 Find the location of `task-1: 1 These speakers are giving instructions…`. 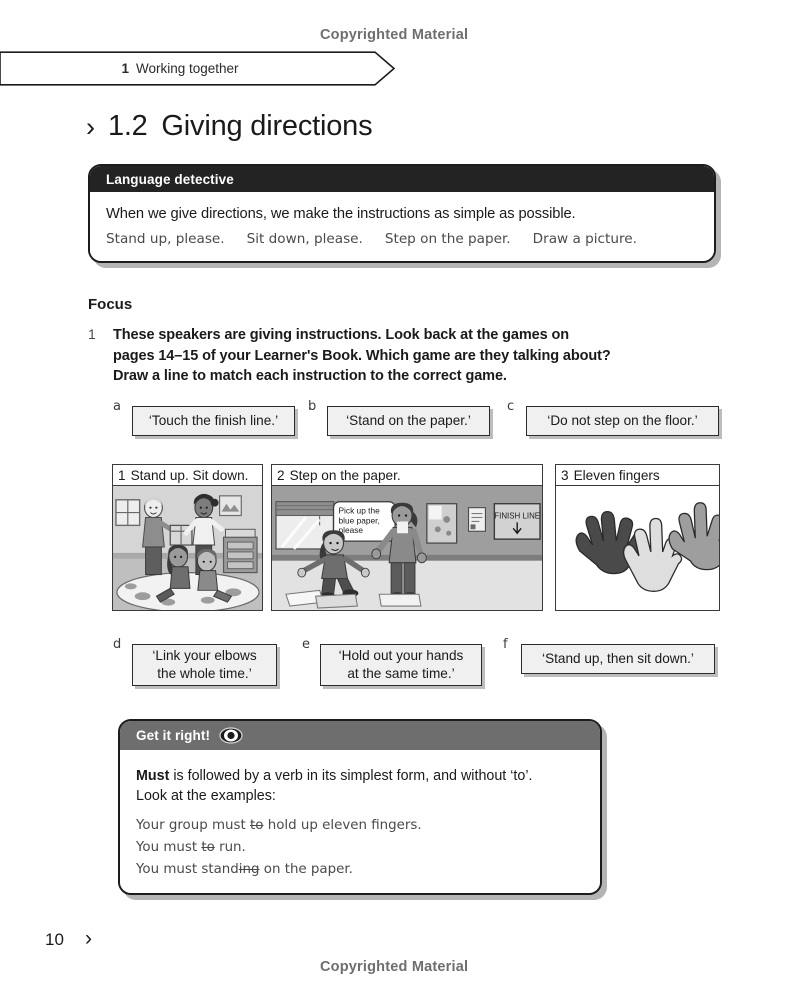

task-1: 1 These speakers are giving instructions… is located at coordinates (388, 356).